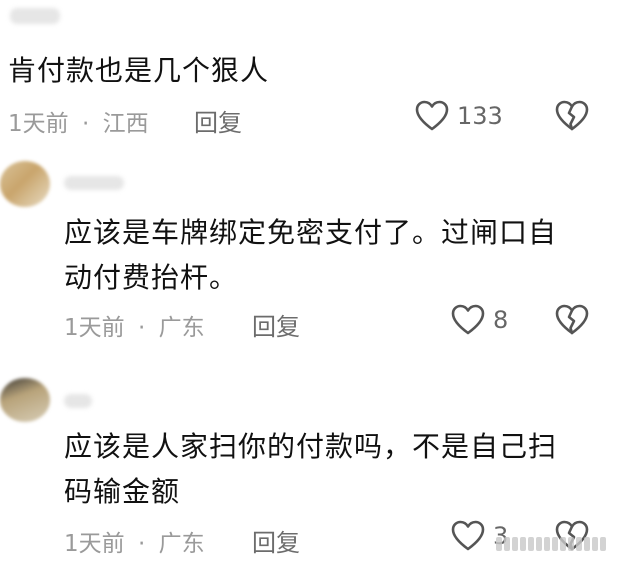 The height and width of the screenshot is (571, 630). What do you see at coordinates (78, 121) in the screenshot?
I see `comment-meta: 1天前 · 江西` at bounding box center [78, 121].